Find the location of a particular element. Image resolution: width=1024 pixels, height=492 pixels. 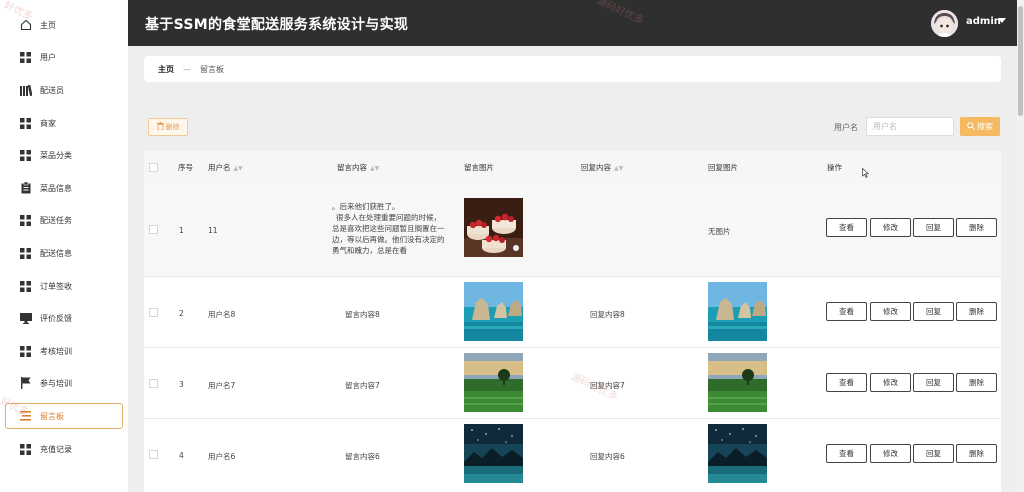

row-index: 3 is located at coordinates (181, 384).